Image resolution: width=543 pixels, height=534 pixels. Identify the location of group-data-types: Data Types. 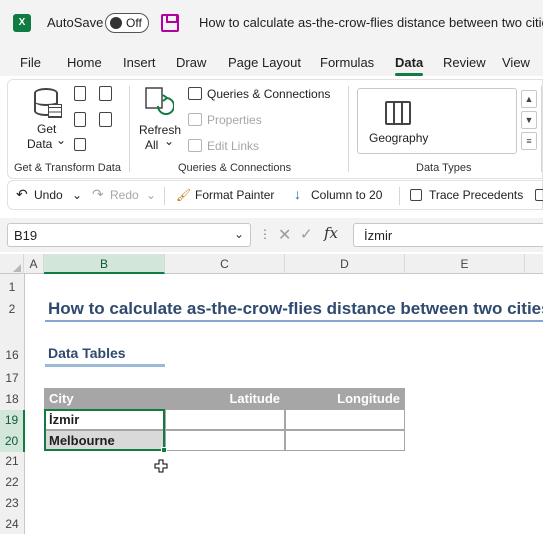
(444, 168).